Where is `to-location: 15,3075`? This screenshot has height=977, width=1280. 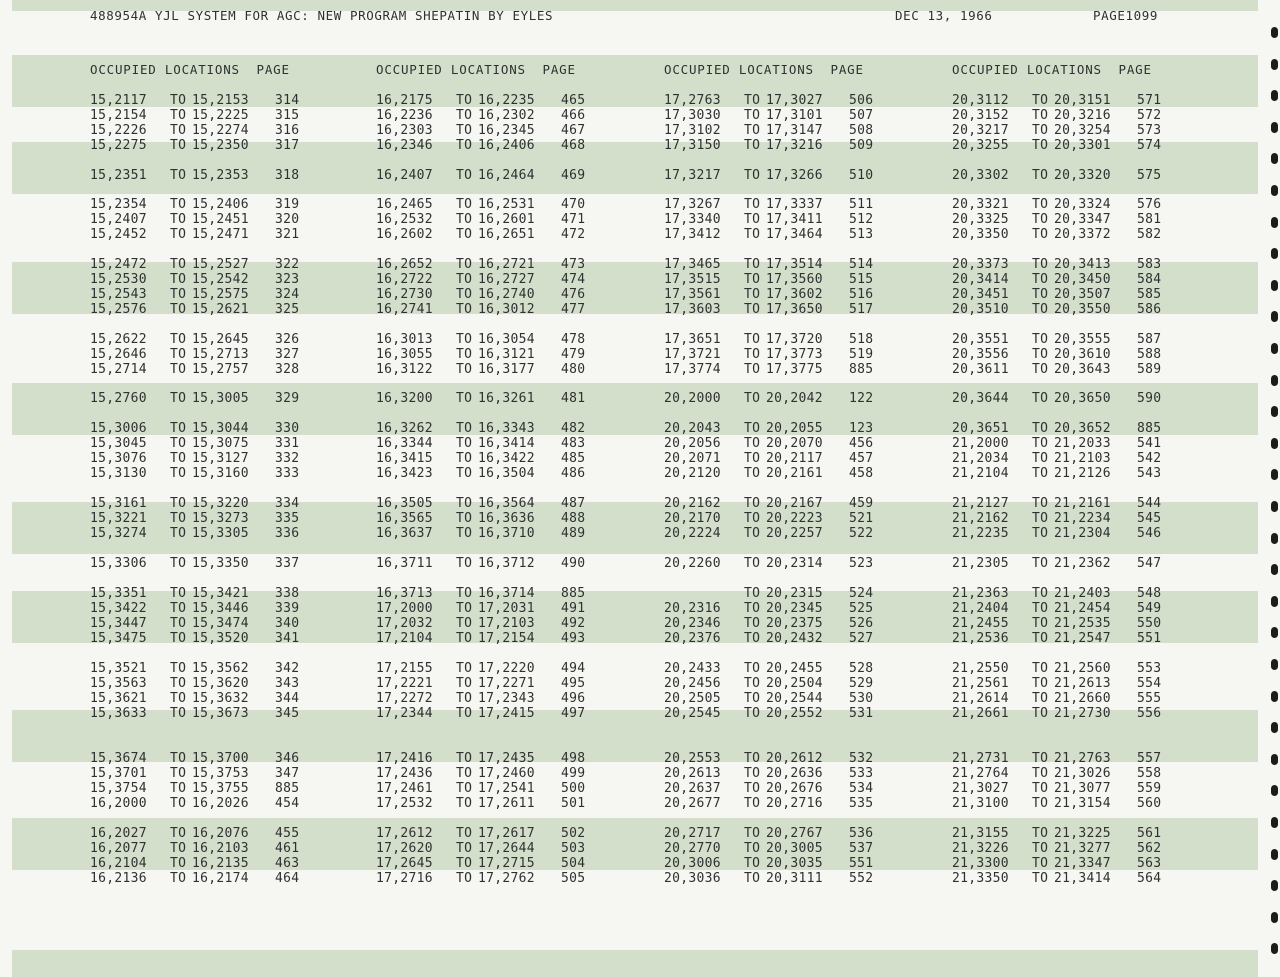
to-location: 15,3075 is located at coordinates (220, 443).